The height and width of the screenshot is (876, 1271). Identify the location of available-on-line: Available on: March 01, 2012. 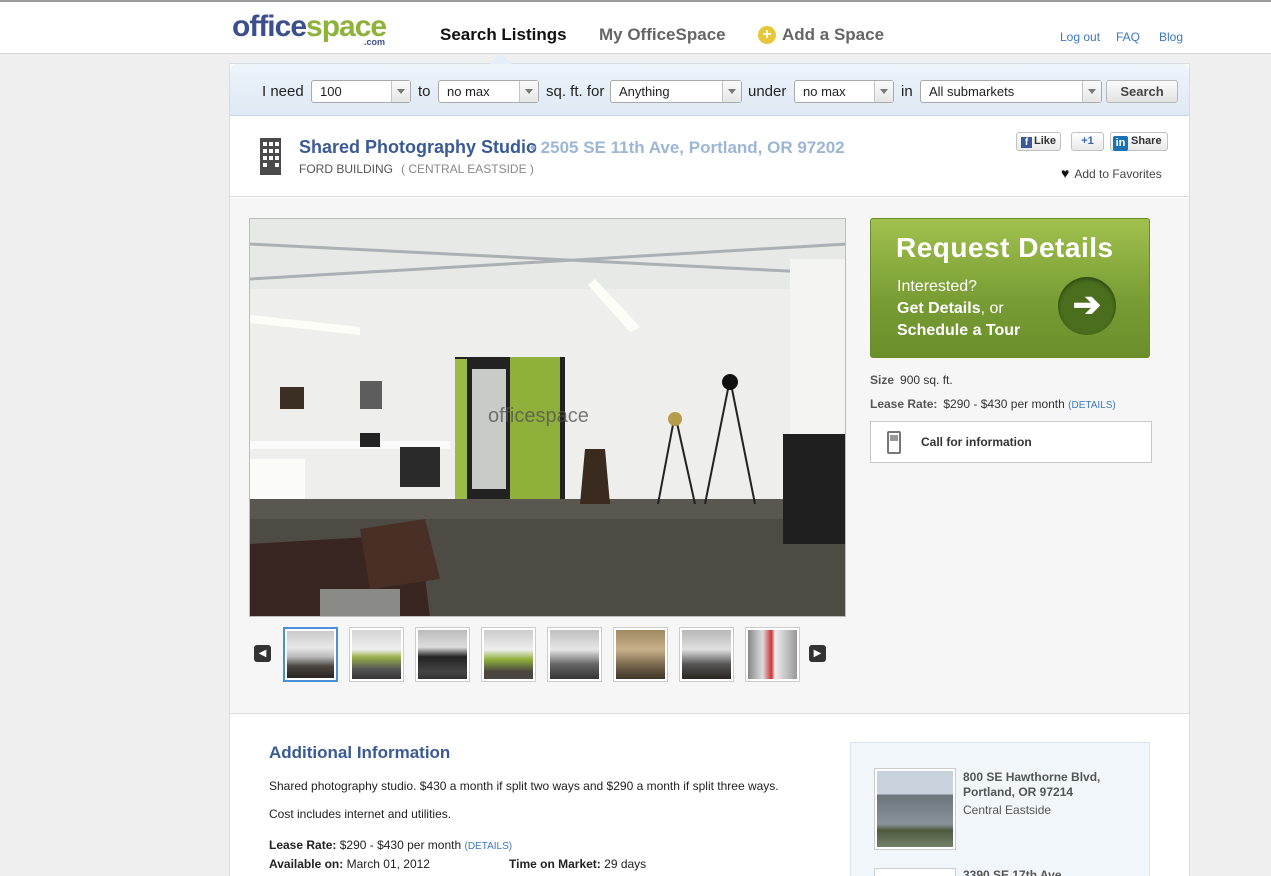
(349, 864).